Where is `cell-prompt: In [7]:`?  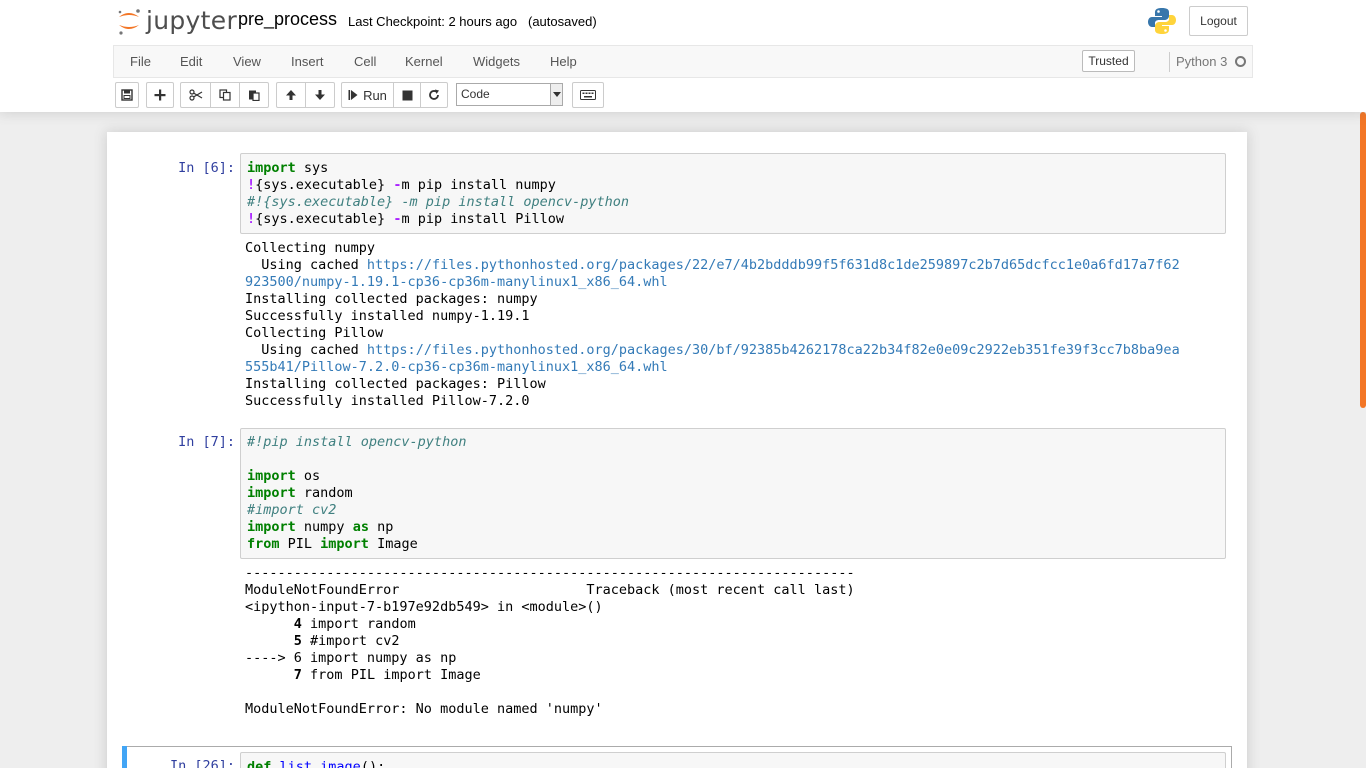
cell-prompt: In [7]: is located at coordinates (206, 442).